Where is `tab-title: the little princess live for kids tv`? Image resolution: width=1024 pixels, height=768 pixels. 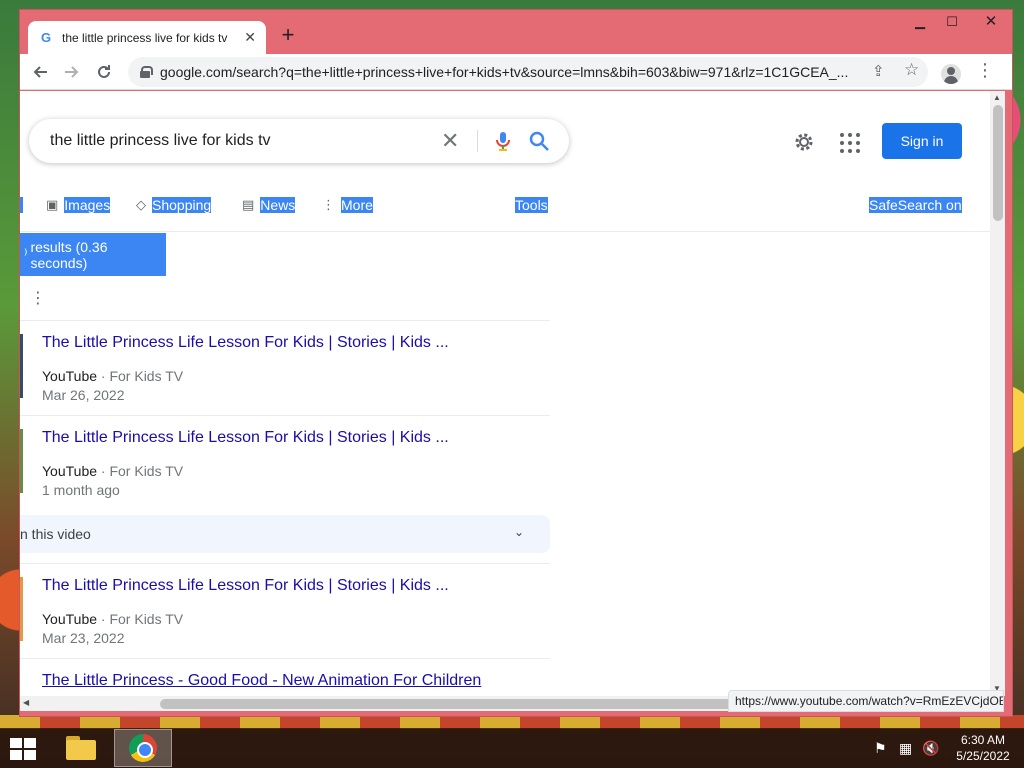
tab-title: the little princess live for kids tv is located at coordinates (145, 37).